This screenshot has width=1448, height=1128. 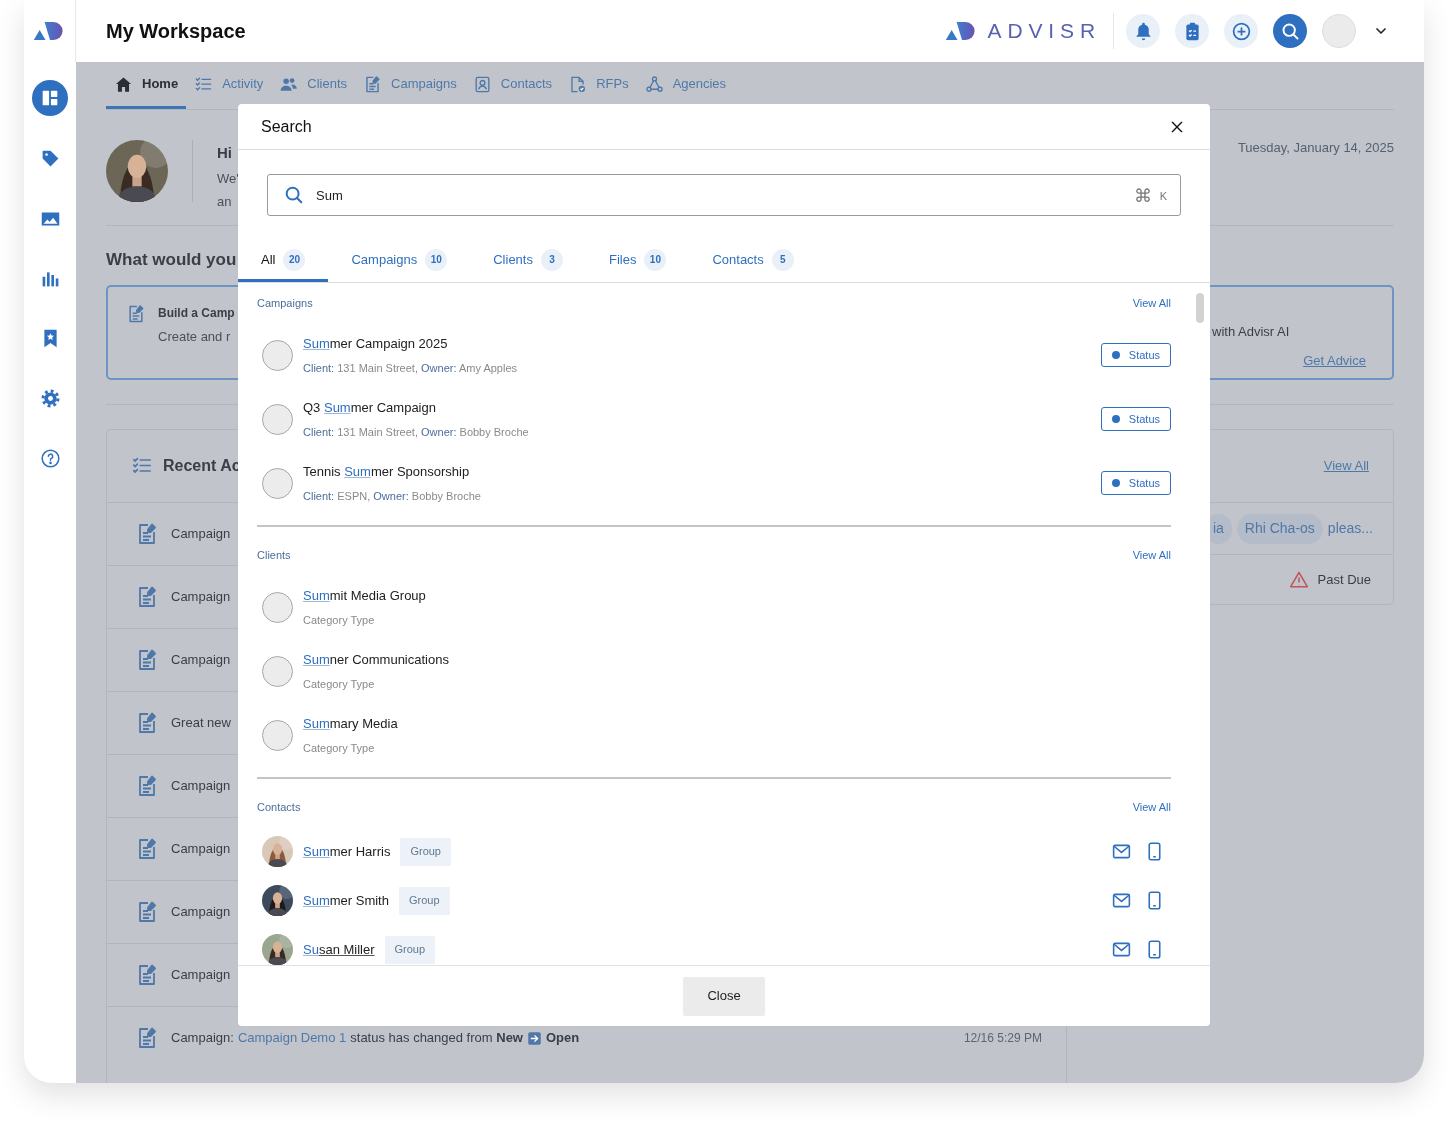 I want to click on plus-button, so click(x=1241, y=31).